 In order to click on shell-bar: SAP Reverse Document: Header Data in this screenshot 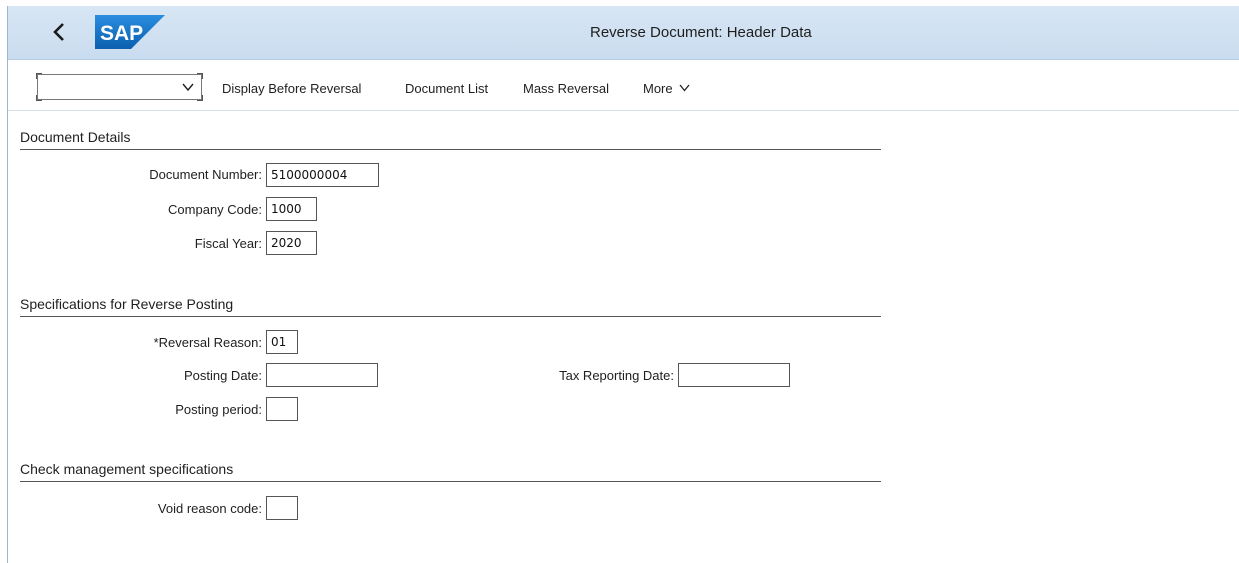, I will do `click(623, 33)`.